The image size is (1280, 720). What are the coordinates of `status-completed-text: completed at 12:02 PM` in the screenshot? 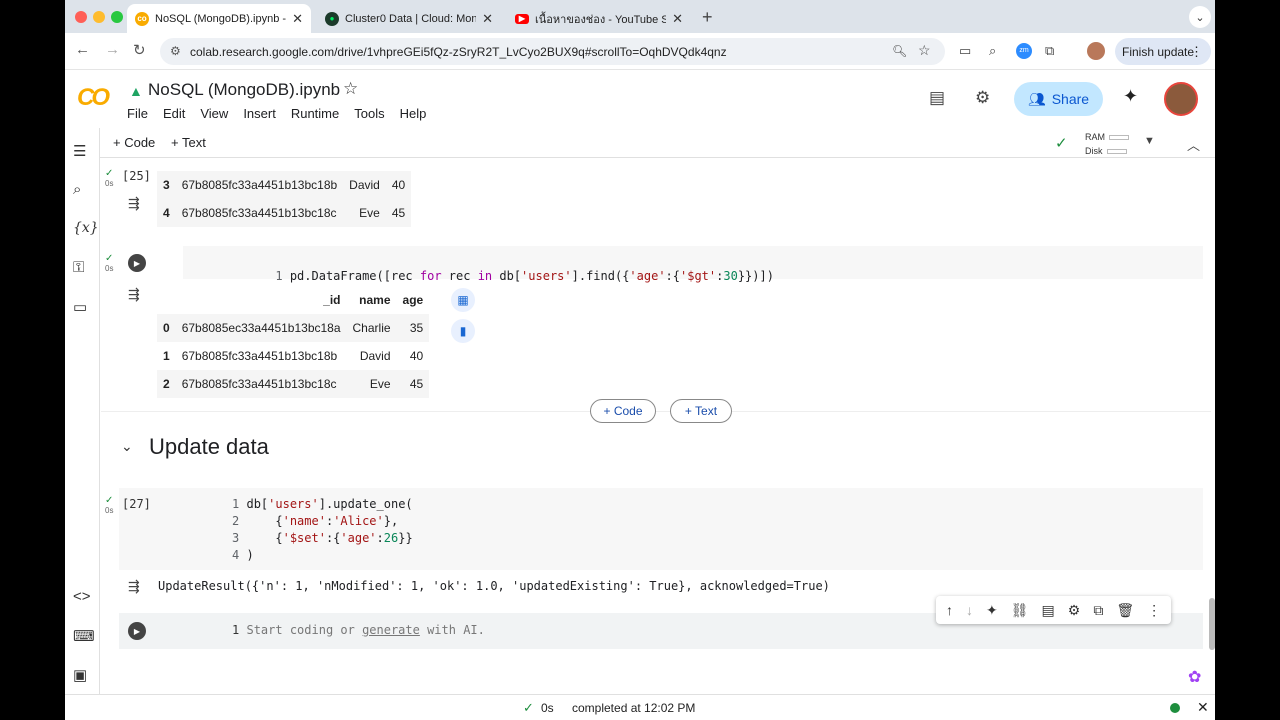 It's located at (633, 708).